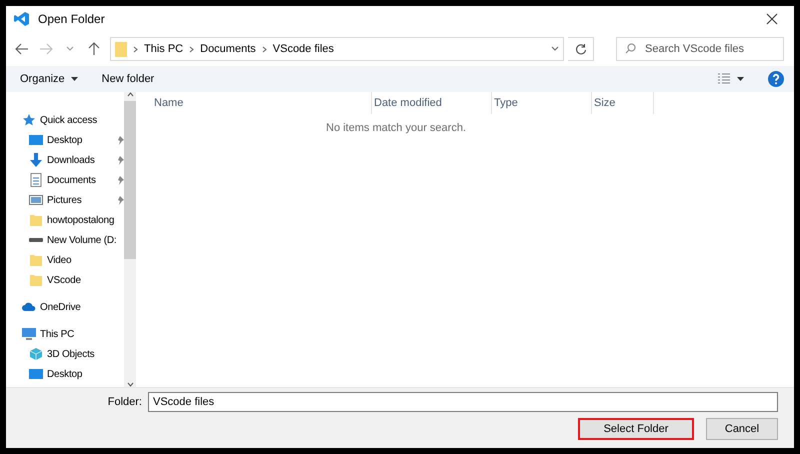 Image resolution: width=800 pixels, height=454 pixels. I want to click on nav-item: New Volume (D:, so click(65, 240).